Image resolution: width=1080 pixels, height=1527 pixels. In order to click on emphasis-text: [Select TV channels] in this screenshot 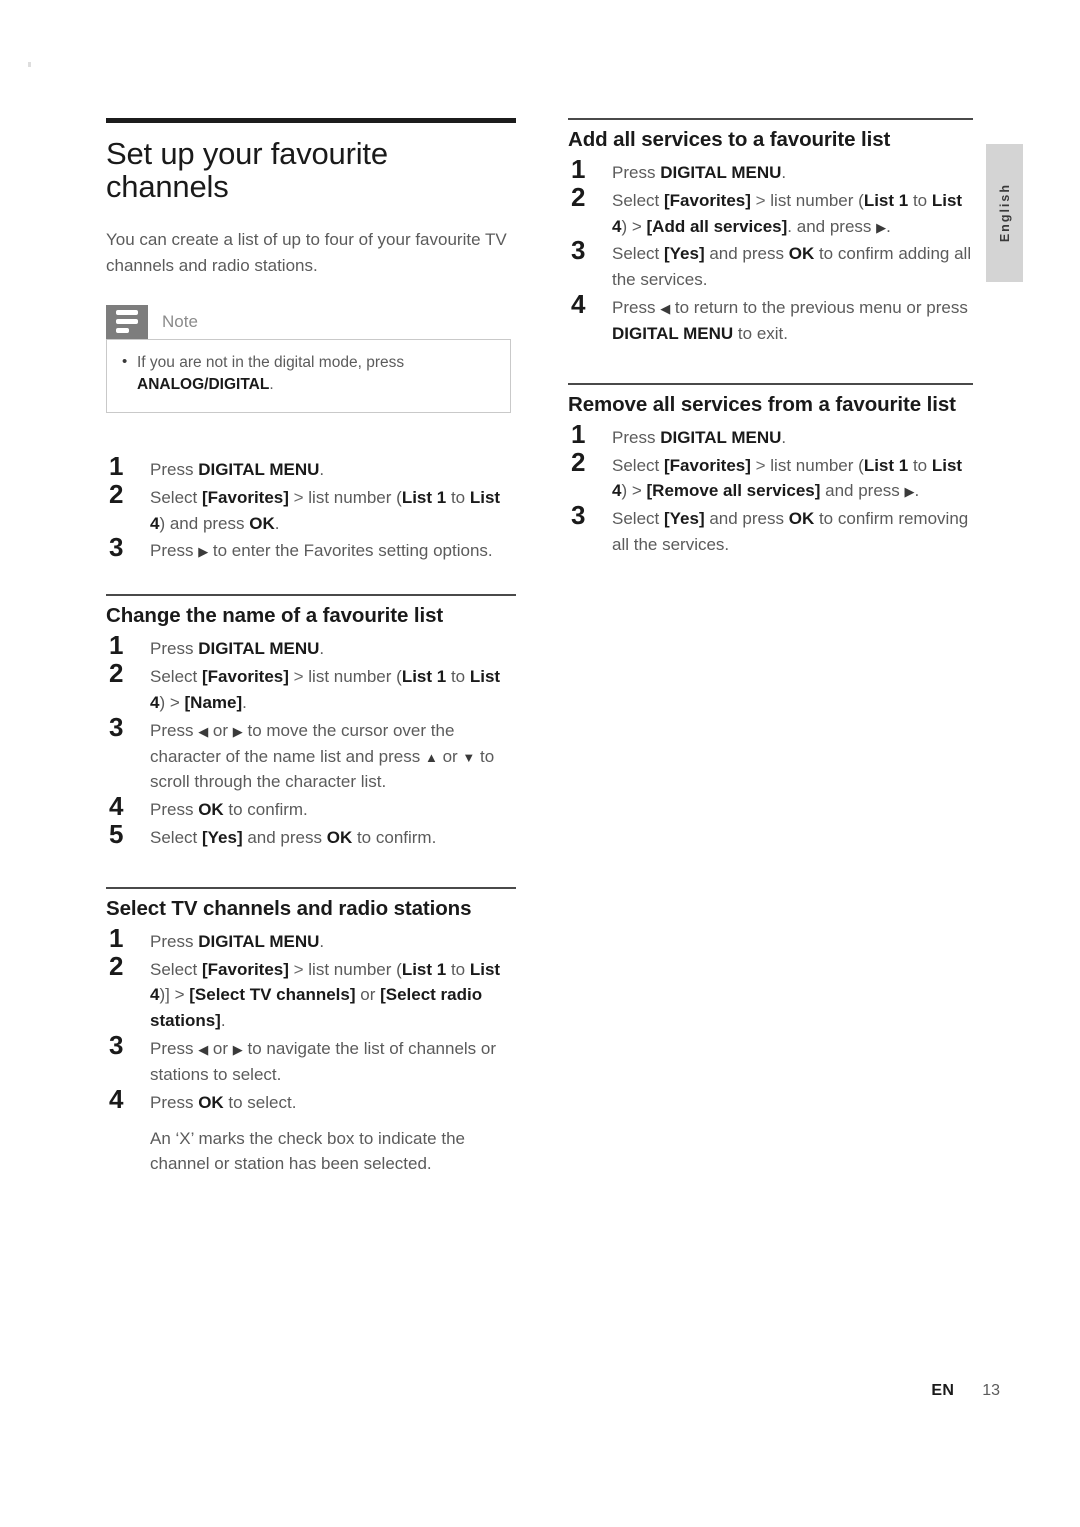, I will do `click(272, 995)`.